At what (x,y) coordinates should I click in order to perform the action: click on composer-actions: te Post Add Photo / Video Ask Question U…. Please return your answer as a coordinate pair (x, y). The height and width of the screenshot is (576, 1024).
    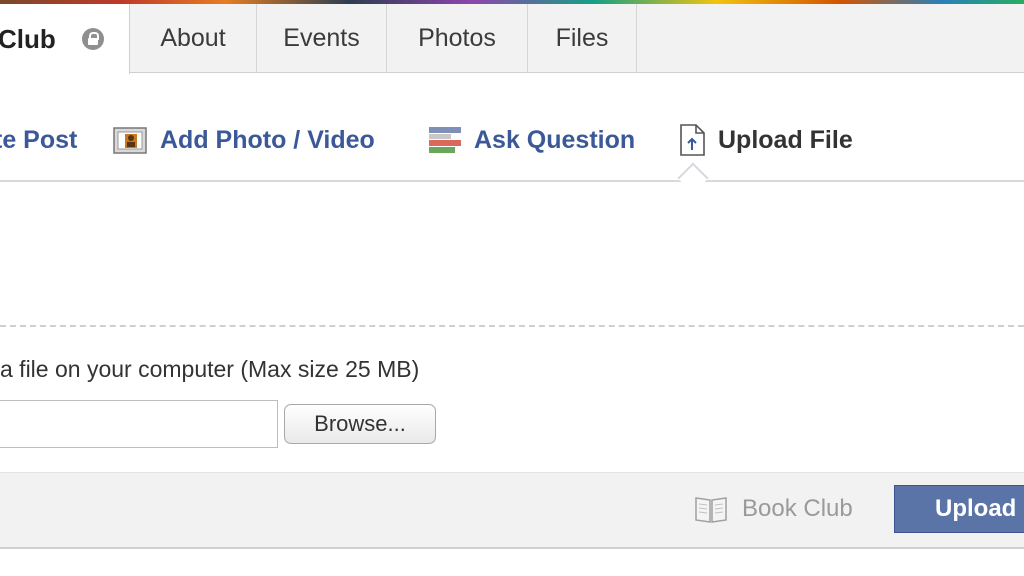
    Looking at the image, I should click on (512, 140).